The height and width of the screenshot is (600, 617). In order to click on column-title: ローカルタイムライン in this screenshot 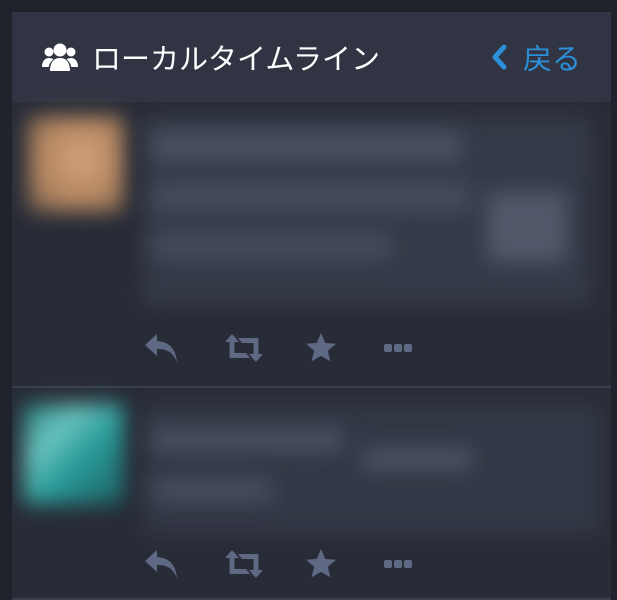, I will do `click(211, 57)`.